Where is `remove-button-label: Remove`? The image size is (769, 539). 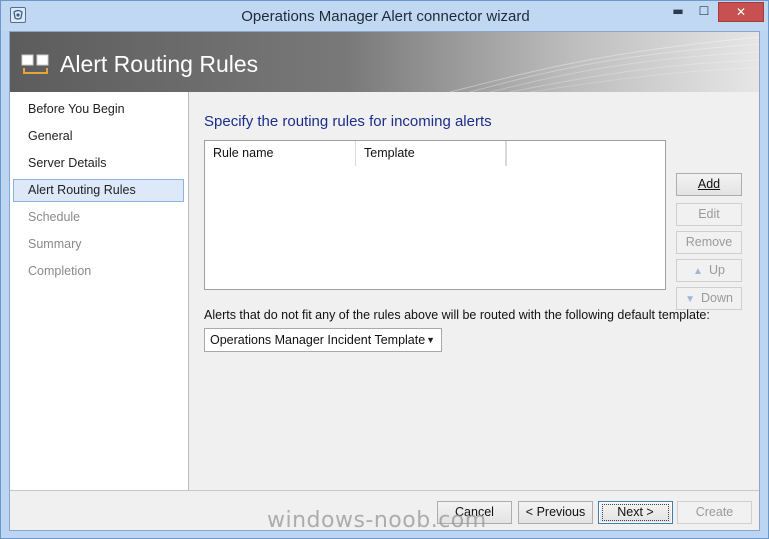 remove-button-label: Remove is located at coordinates (709, 242).